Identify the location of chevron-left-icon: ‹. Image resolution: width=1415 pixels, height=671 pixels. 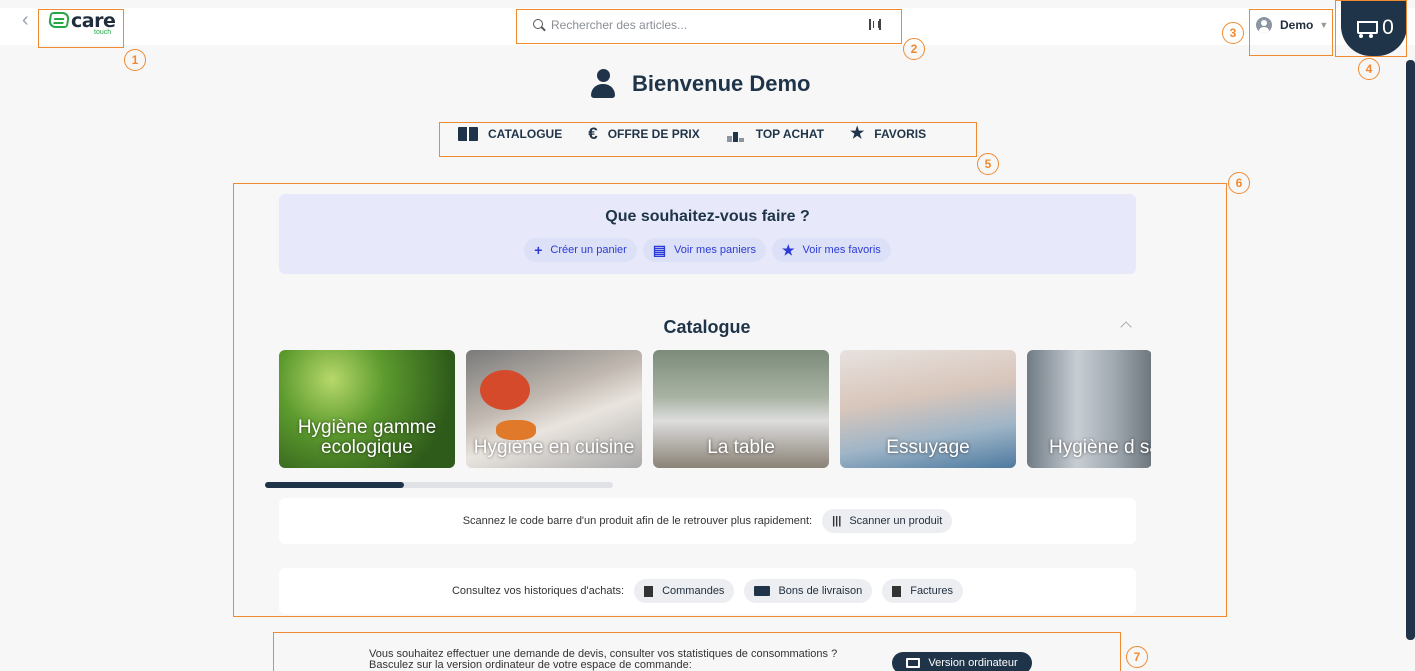
(25, 20).